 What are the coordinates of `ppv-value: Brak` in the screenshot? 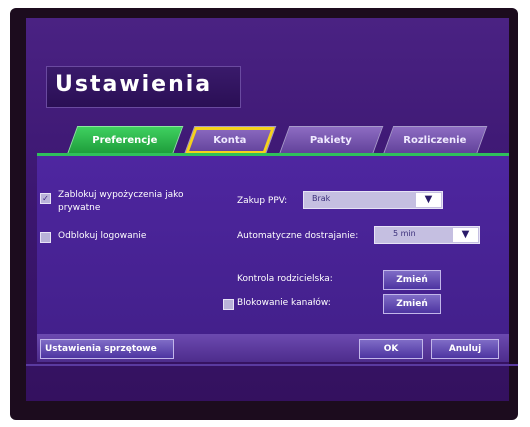 It's located at (321, 198).